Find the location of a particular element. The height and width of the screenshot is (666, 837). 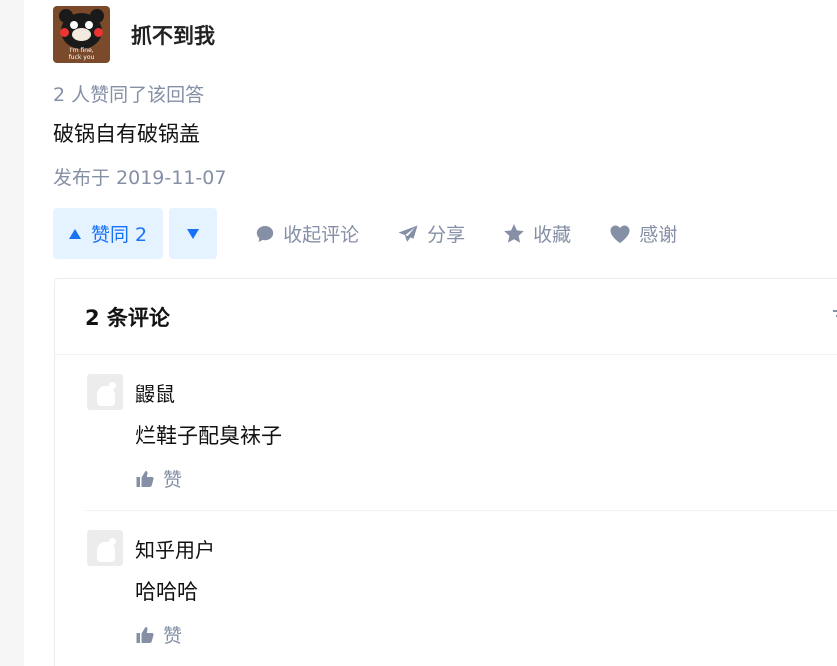

collect-label: 收藏 is located at coordinates (552, 235).